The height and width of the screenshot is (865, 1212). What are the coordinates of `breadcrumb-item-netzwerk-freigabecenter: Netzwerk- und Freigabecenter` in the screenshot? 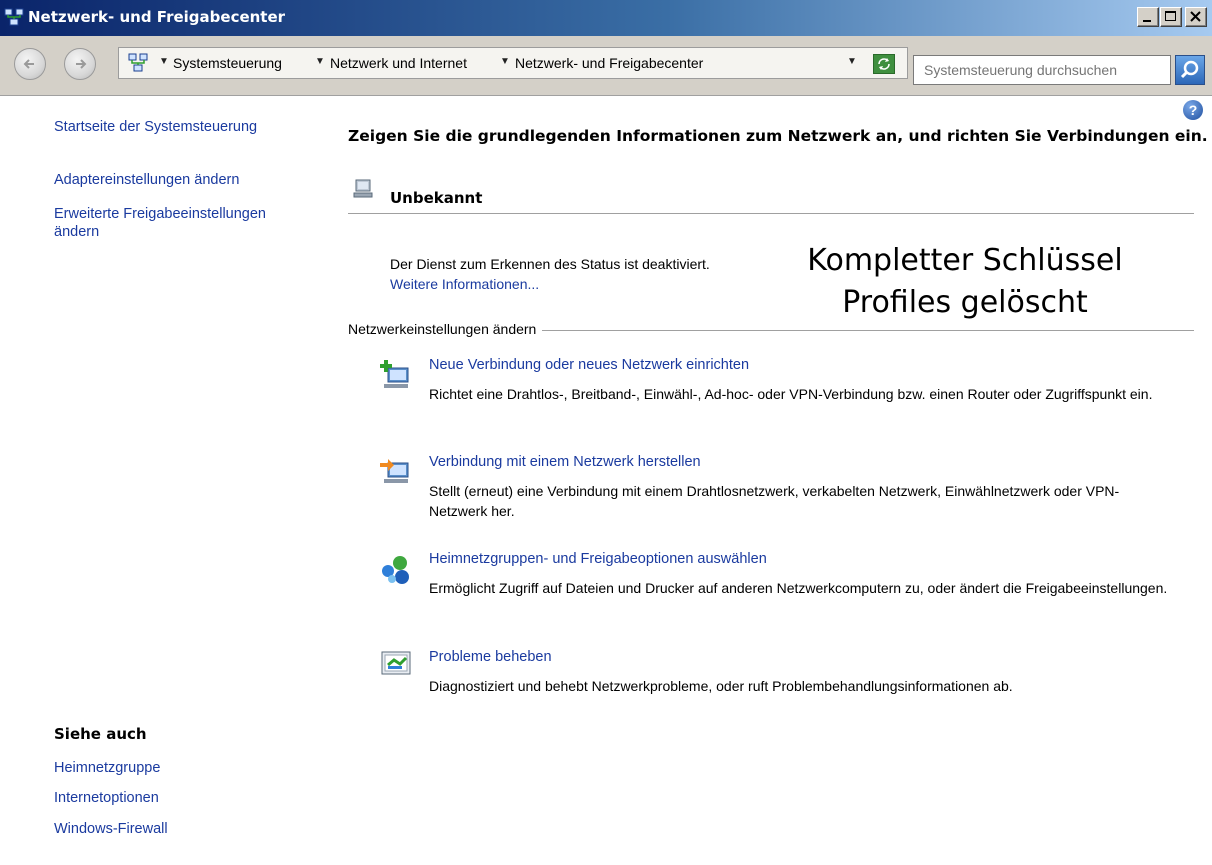 It's located at (609, 63).